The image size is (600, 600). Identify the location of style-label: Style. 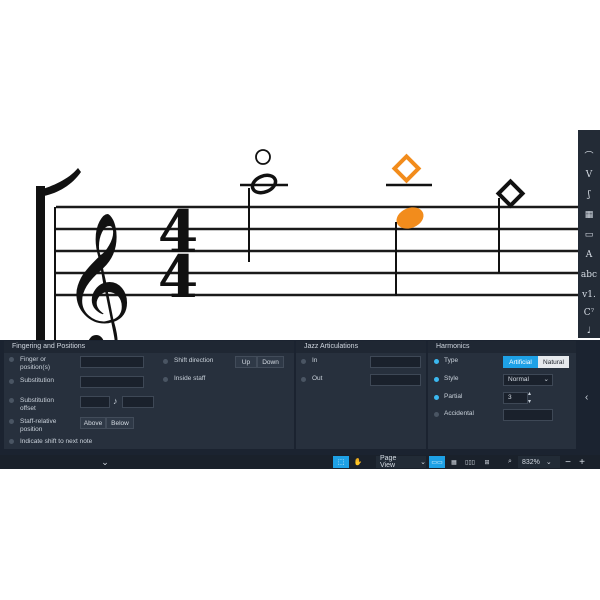
(451, 378).